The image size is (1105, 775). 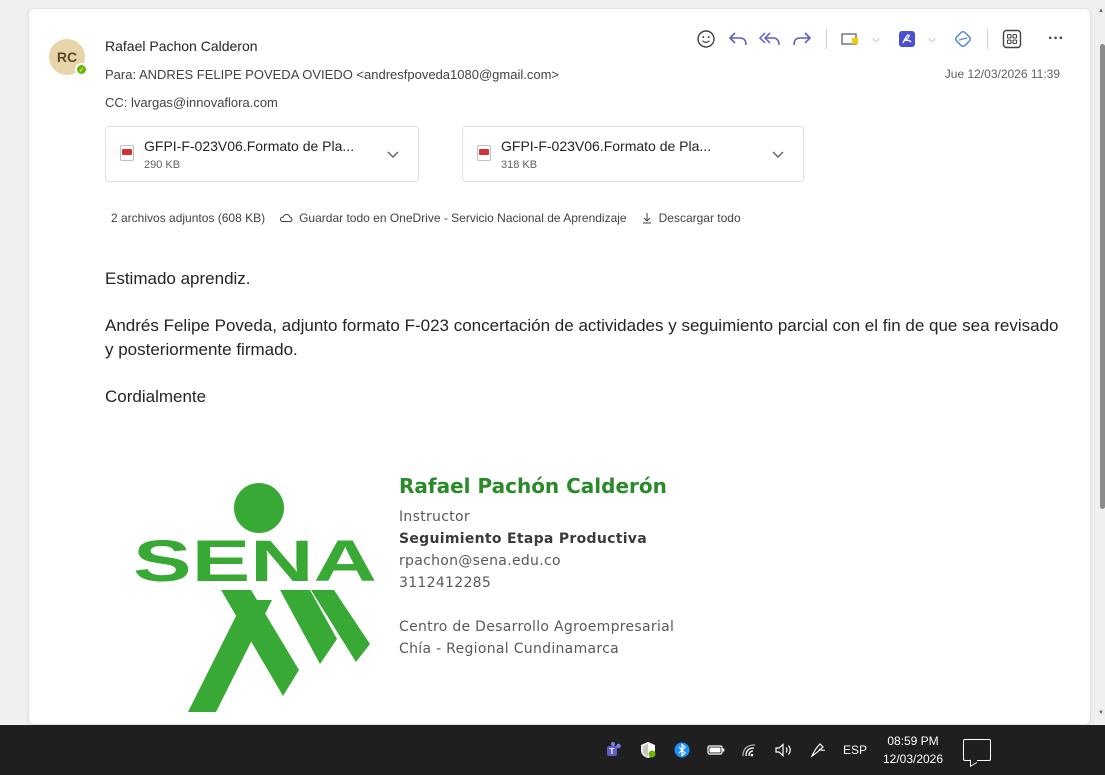 I want to click on attachment-card: GFPI-F-023V06.Formato de Pla... 318 KB, so click(x=633, y=154).